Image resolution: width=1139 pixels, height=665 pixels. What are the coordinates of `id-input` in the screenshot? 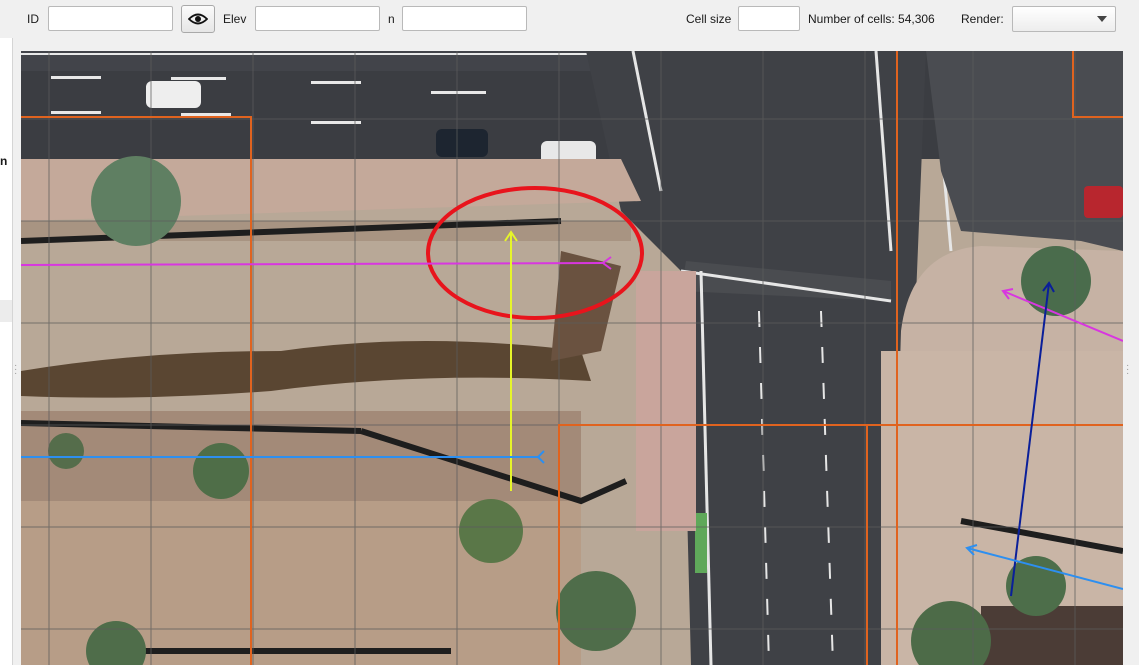 It's located at (110, 18).